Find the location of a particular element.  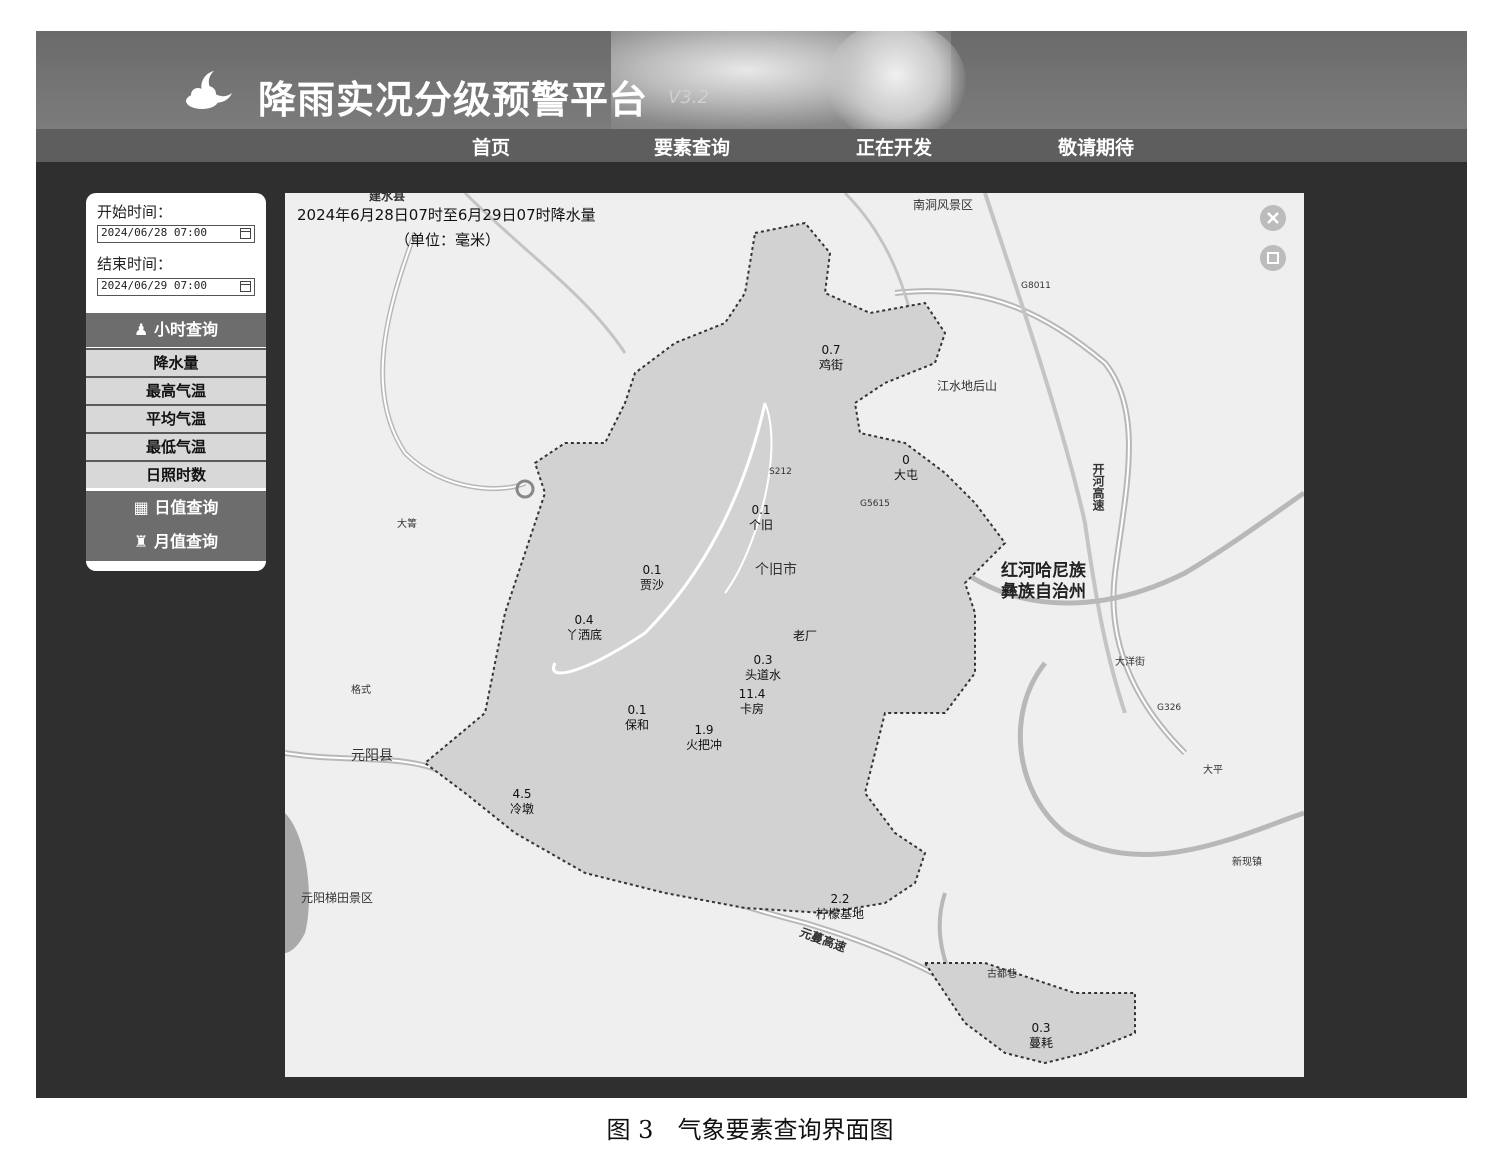

menu-sunshine-hours: 日照时数 is located at coordinates (176, 474).